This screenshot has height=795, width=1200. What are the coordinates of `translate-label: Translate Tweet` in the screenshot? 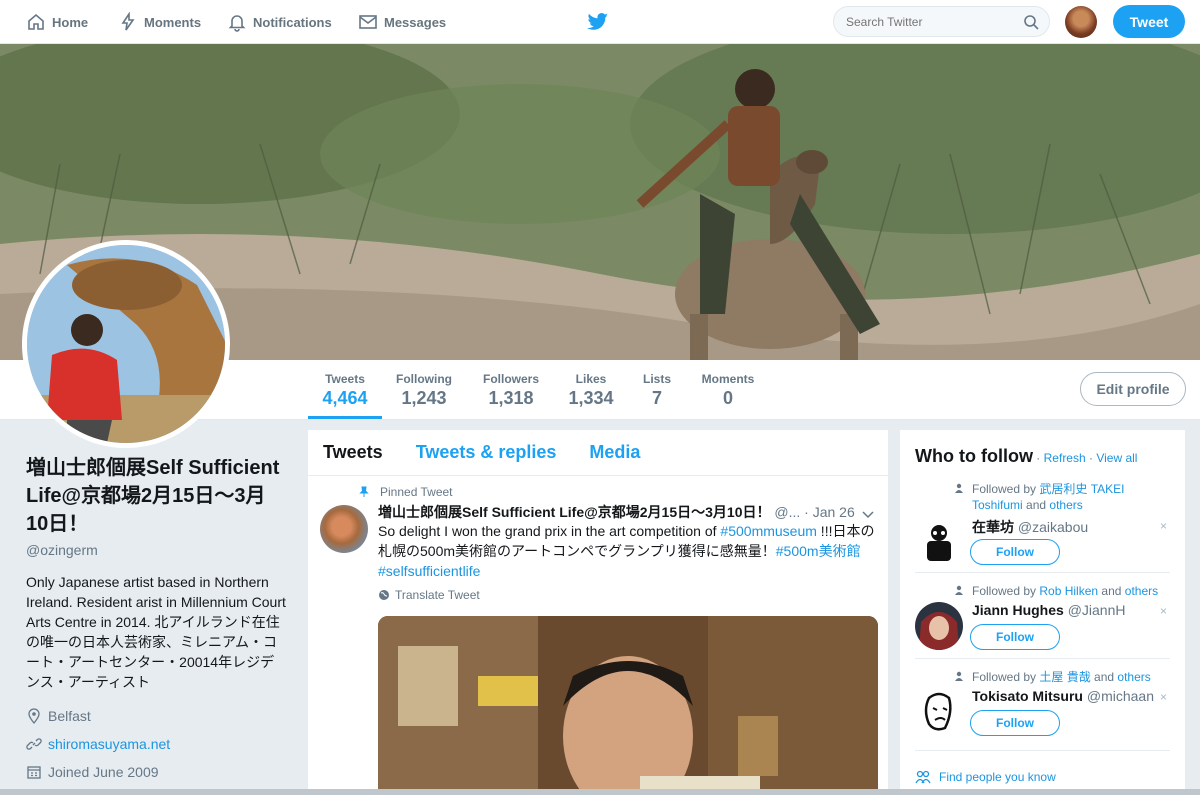 It's located at (437, 595).